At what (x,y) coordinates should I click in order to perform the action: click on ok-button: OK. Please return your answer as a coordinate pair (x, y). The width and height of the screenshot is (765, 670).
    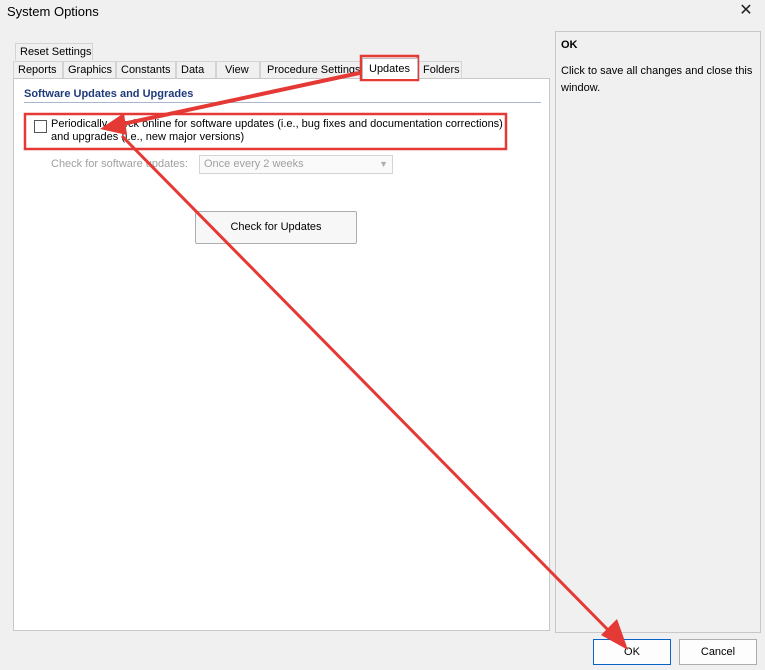
    Looking at the image, I should click on (632, 652).